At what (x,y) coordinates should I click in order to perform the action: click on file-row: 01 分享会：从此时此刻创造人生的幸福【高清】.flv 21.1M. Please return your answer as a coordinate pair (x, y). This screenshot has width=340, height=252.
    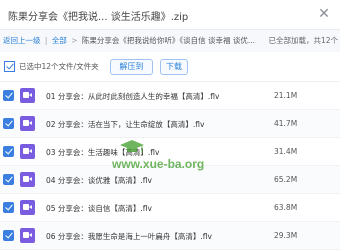
    Looking at the image, I should click on (170, 96).